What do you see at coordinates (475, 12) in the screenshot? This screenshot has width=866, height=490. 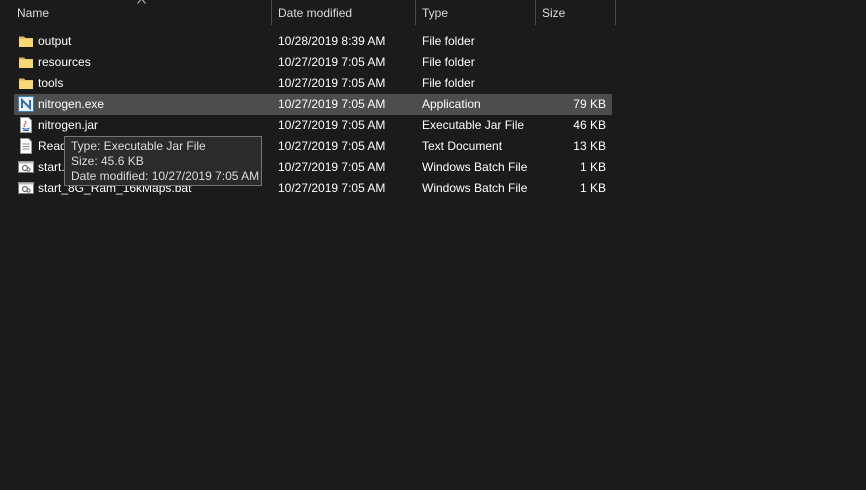 I see `column-header-type: Type` at bounding box center [475, 12].